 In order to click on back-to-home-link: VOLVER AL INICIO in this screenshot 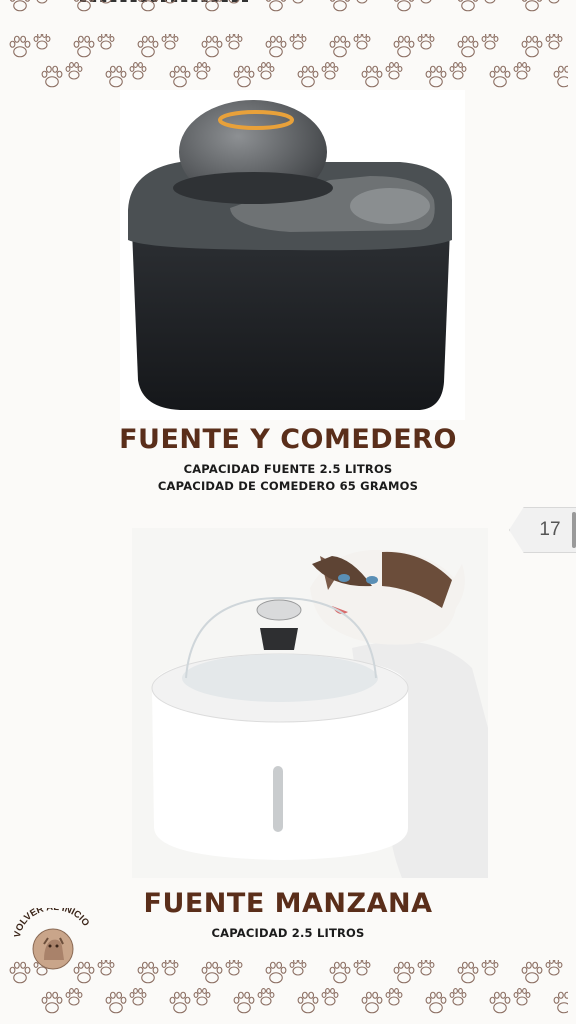, I will do `click(54, 943)`.